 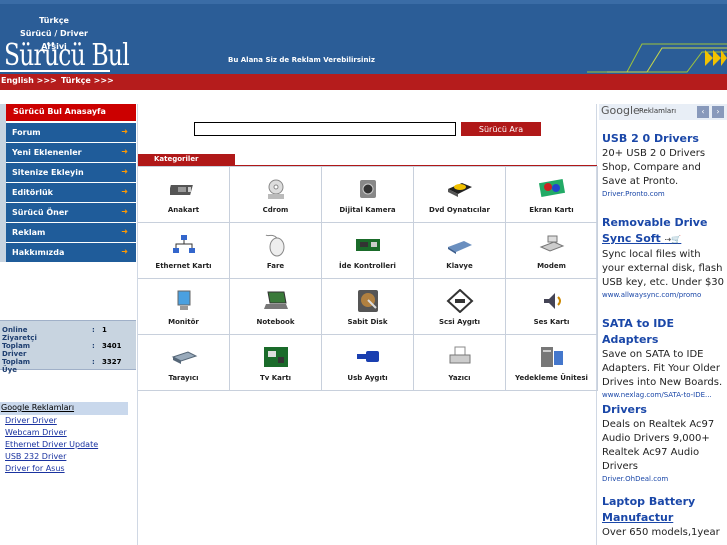 I want to click on category-backup: Yedekleme Ünitesi, so click(x=552, y=363).